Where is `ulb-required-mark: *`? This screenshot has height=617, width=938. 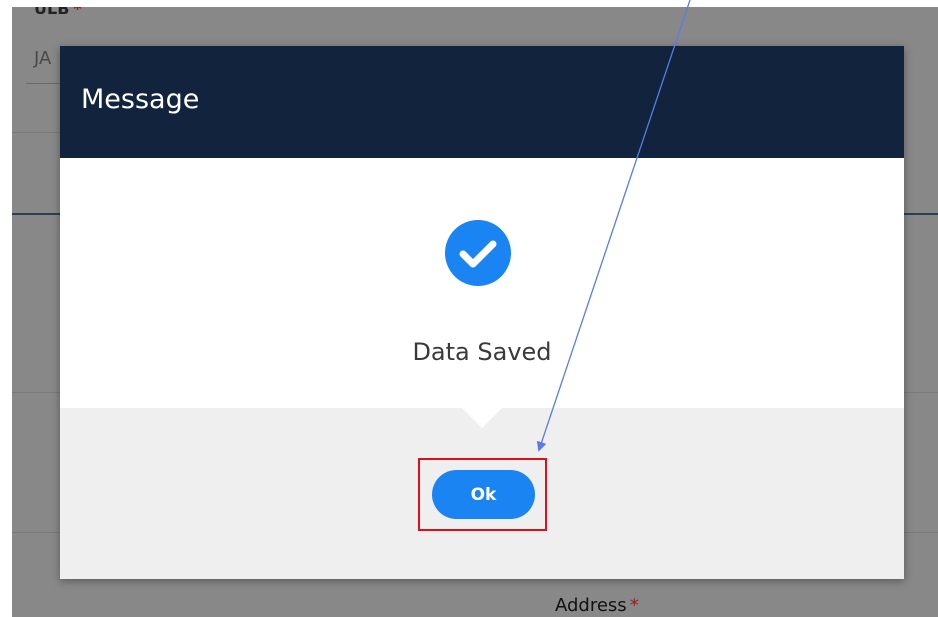 ulb-required-mark: * is located at coordinates (77, 12).